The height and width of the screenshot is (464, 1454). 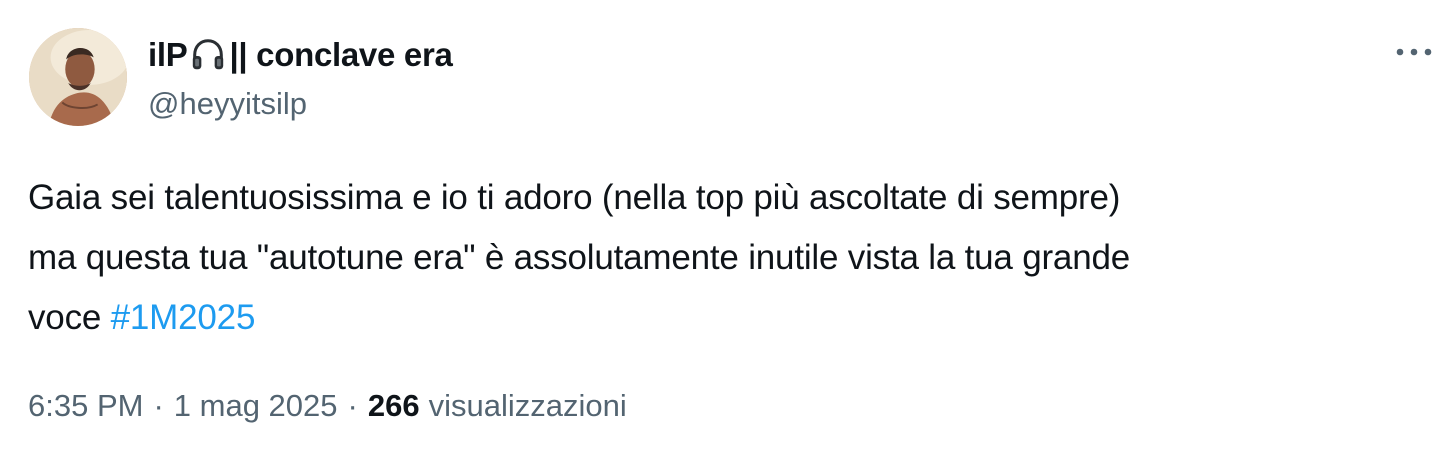 What do you see at coordinates (341, 54) in the screenshot?
I see `display-name-suffix: || conclave era` at bounding box center [341, 54].